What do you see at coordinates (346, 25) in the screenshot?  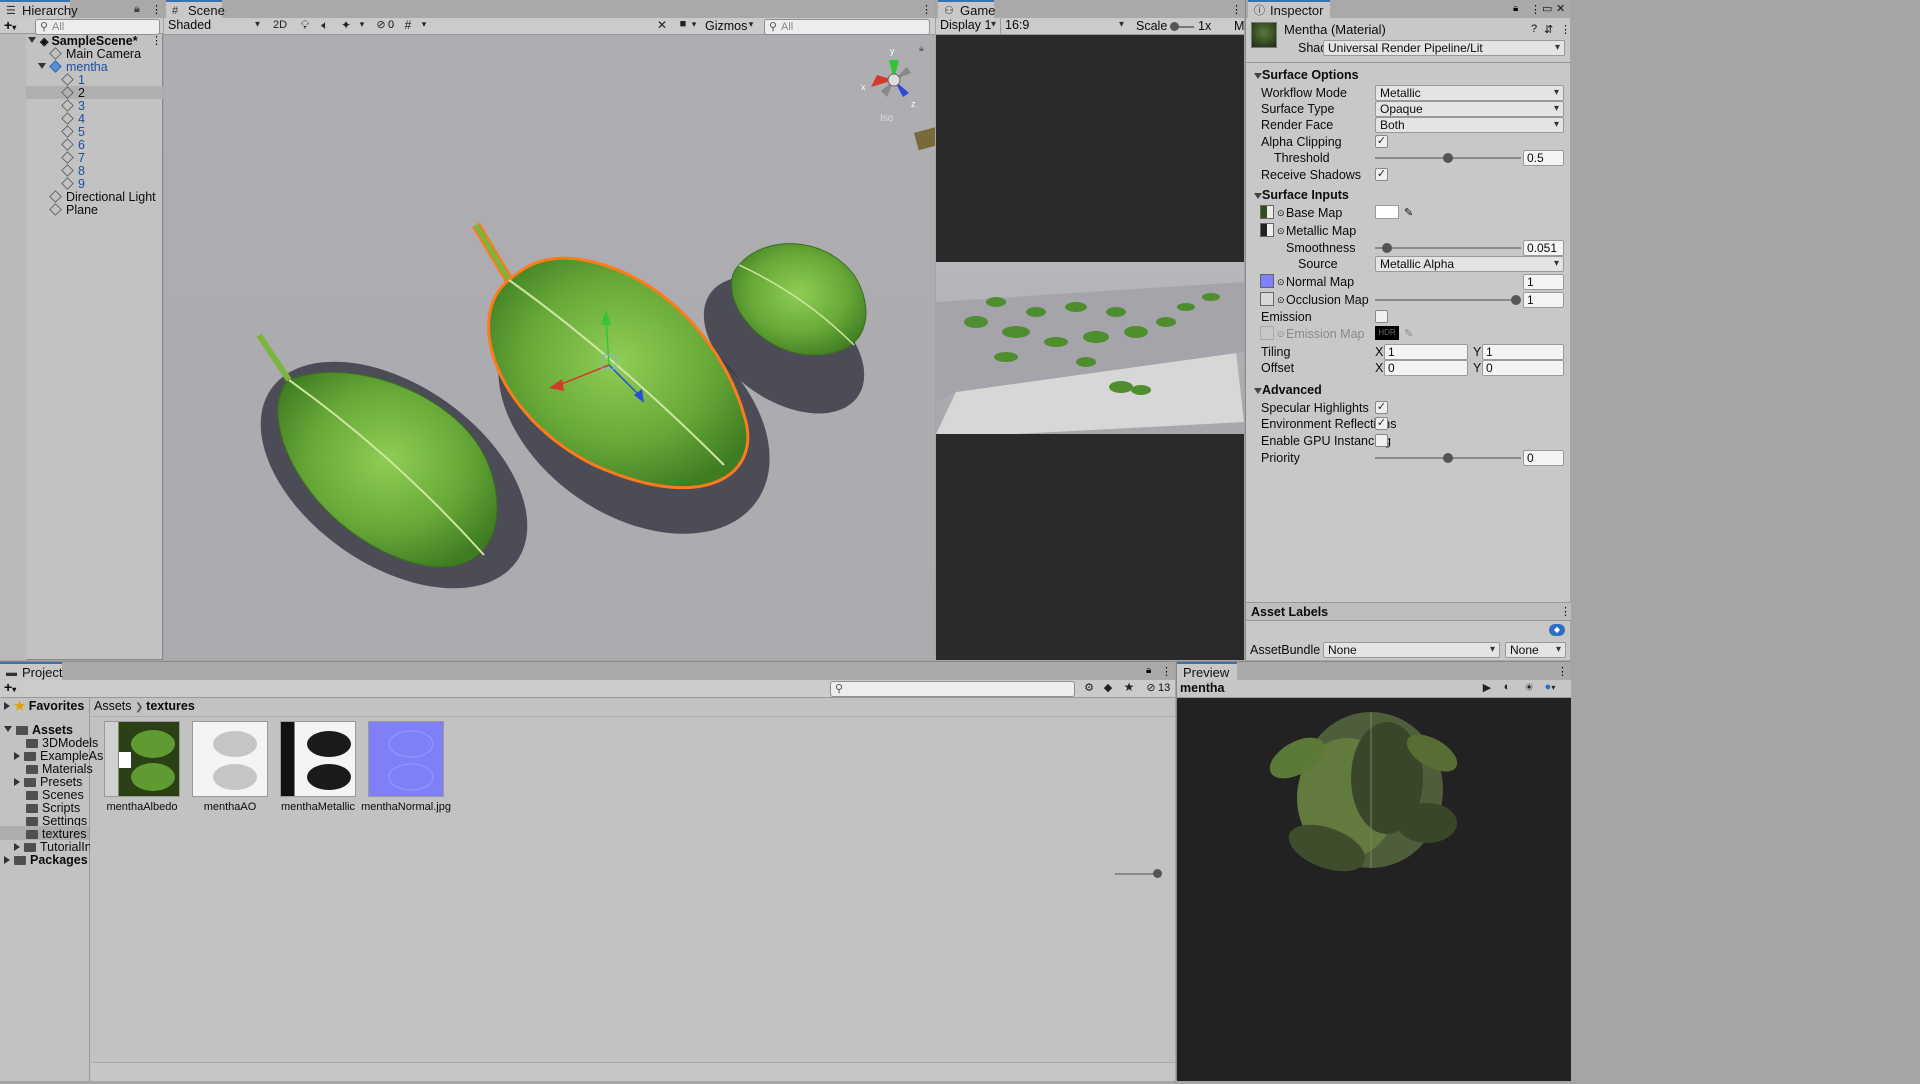 I see `effects-toggle-icon: ✦` at bounding box center [346, 25].